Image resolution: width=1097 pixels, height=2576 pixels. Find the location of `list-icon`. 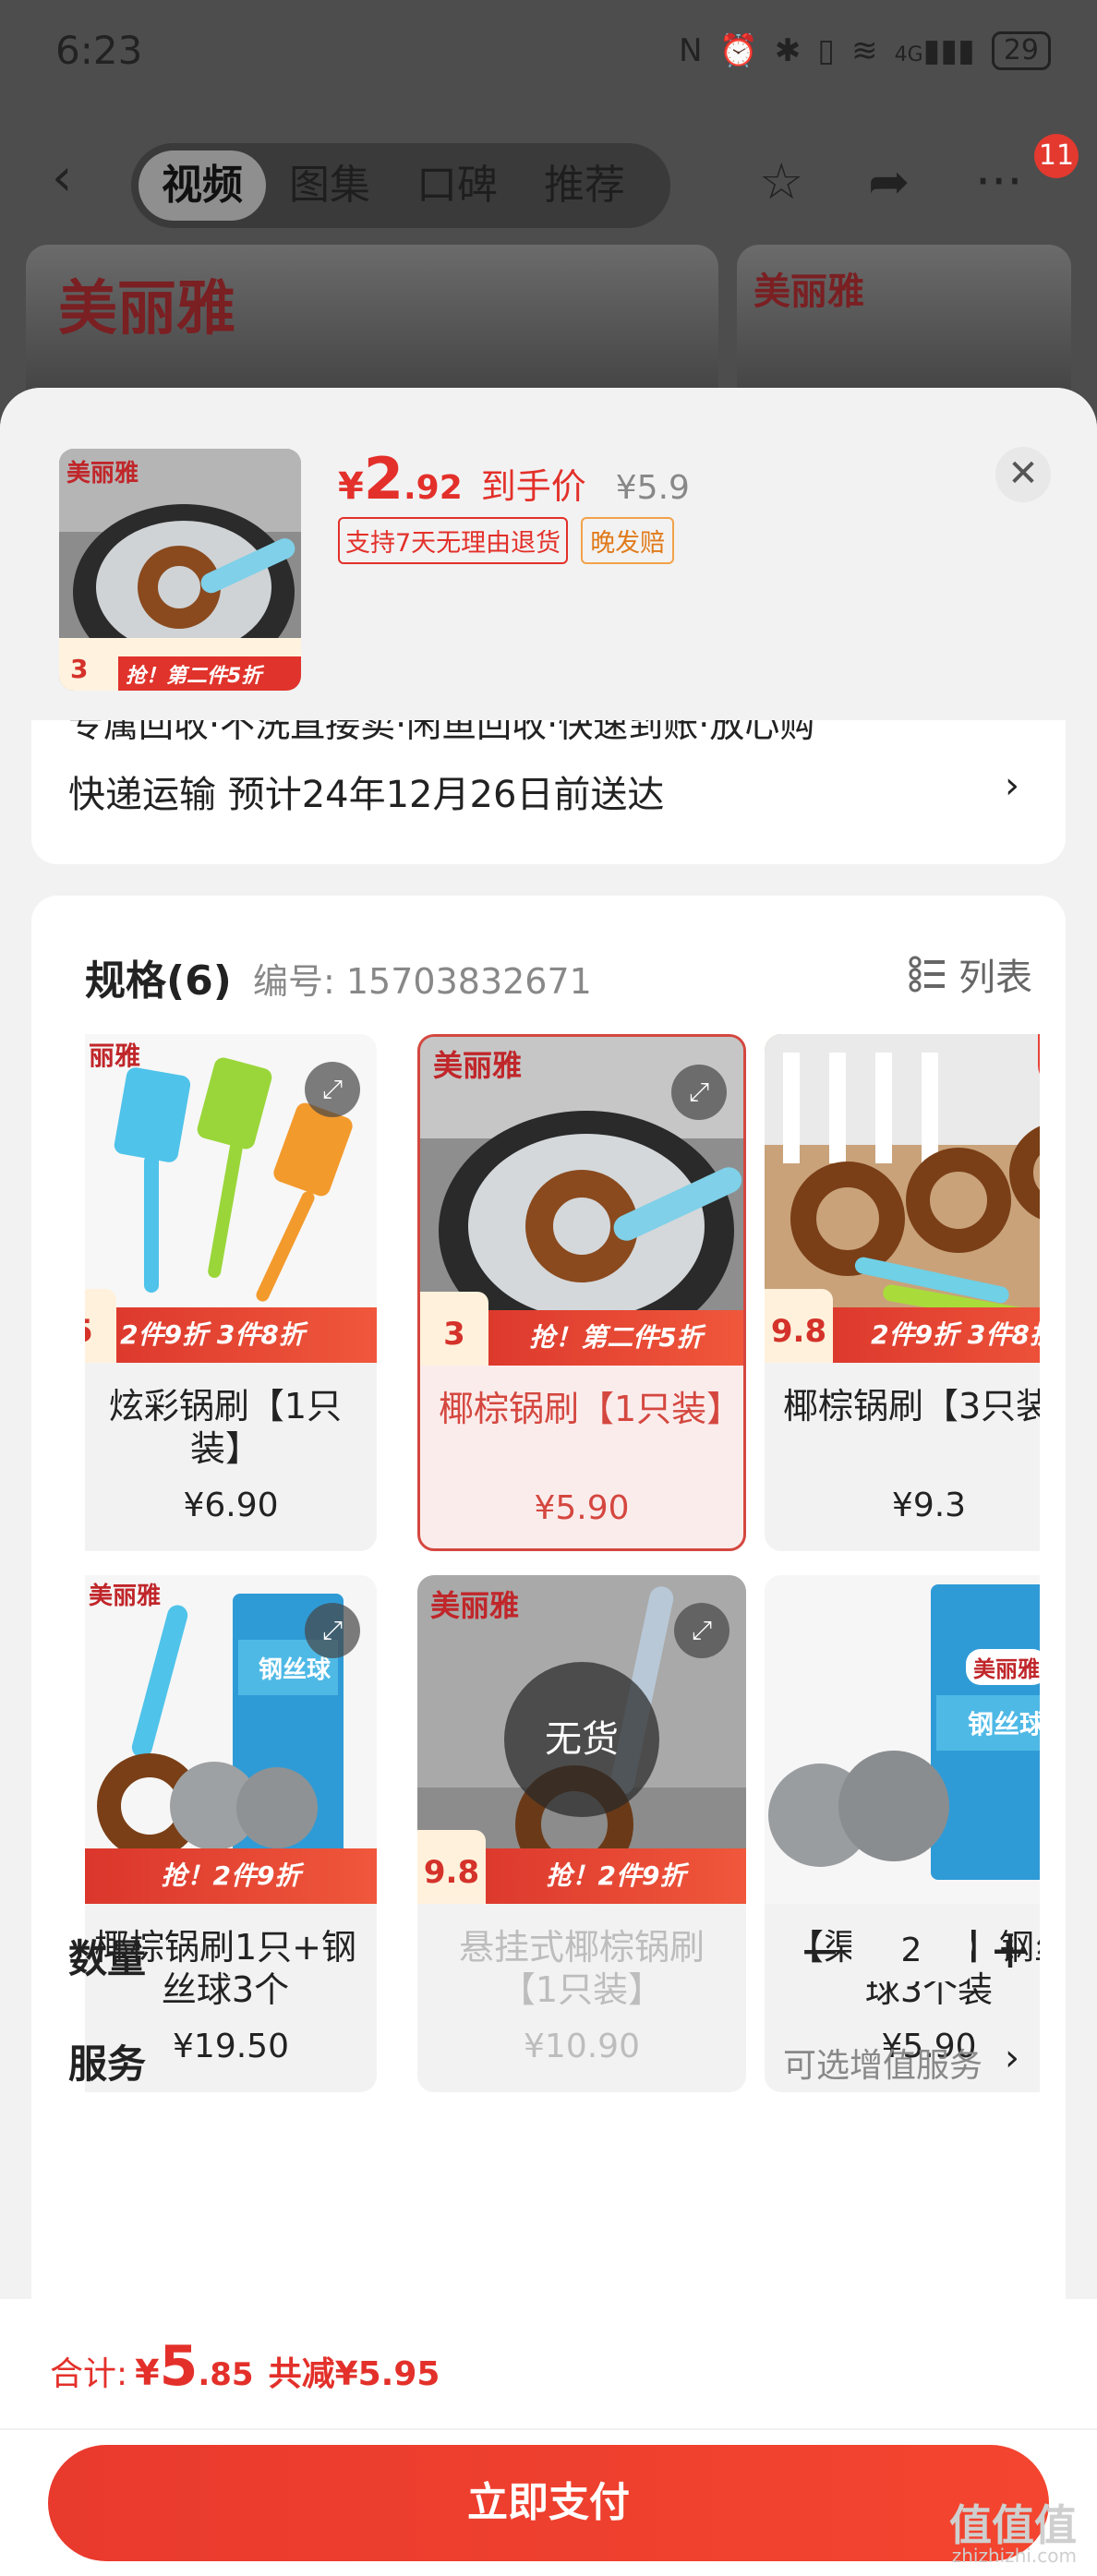

list-icon is located at coordinates (927, 975).